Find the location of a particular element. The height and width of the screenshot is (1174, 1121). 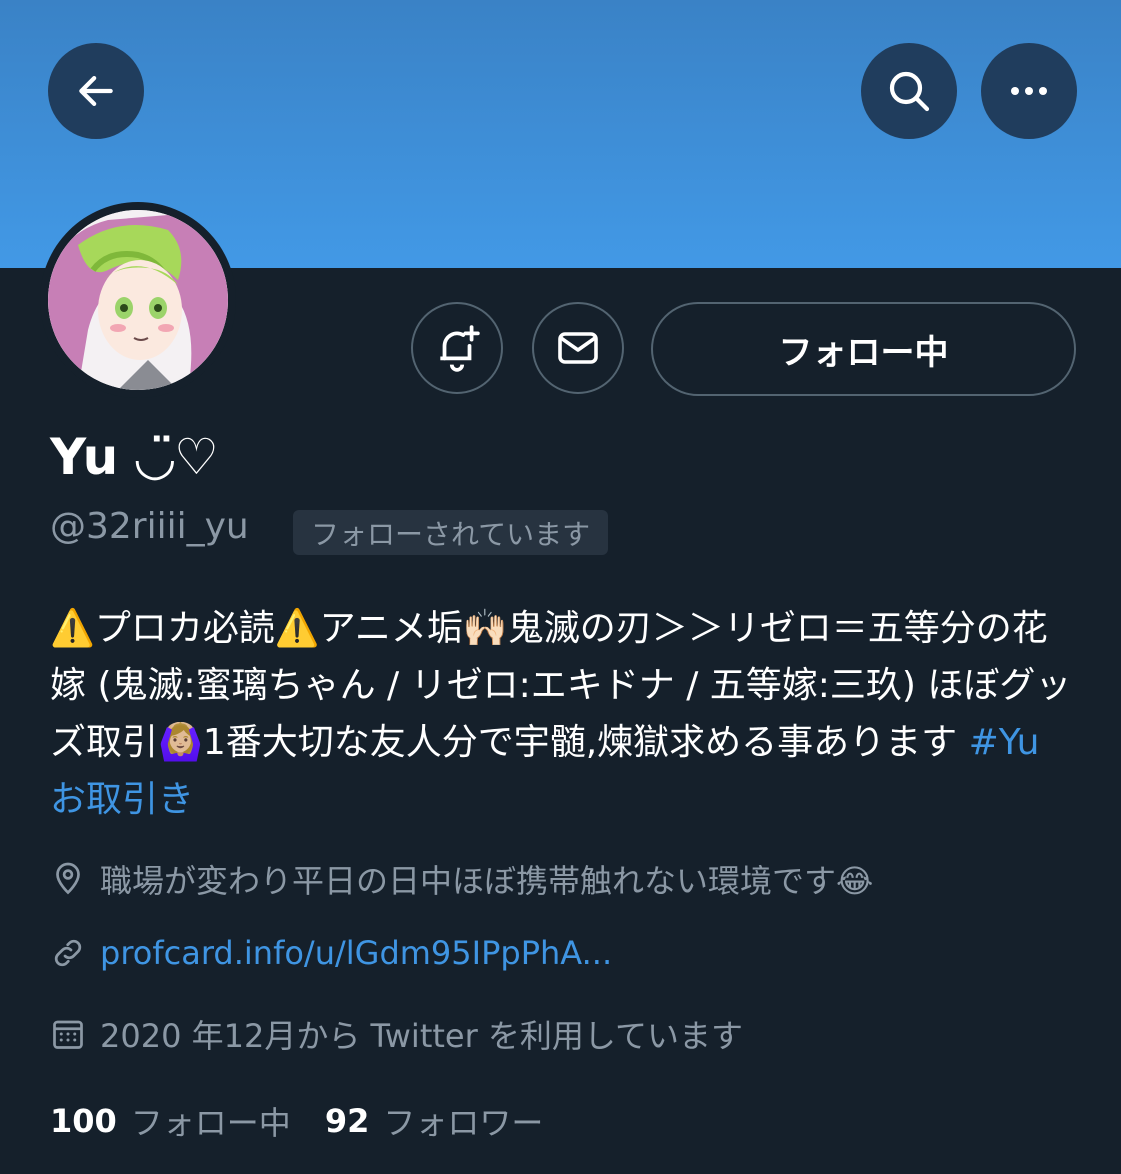

handle: @32riiii_yu is located at coordinates (149, 526).